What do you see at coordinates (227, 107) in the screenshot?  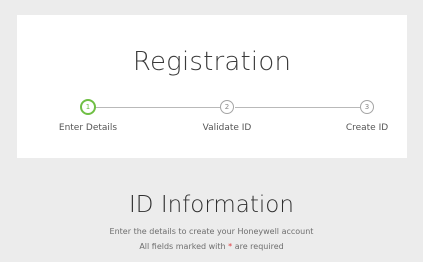 I see `step-2-indicator: 2` at bounding box center [227, 107].